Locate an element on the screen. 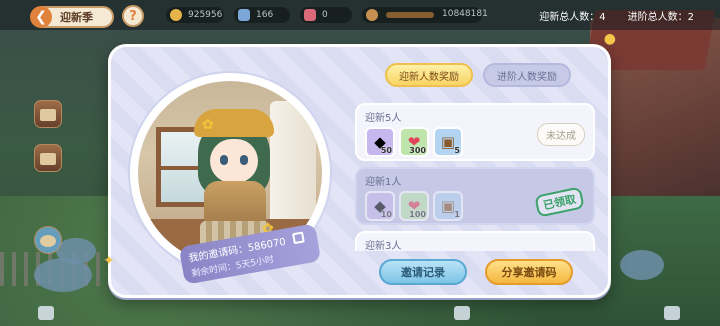  invite-stats: 迎新总人数：4 进阶总人数：2 is located at coordinates (616, 15).